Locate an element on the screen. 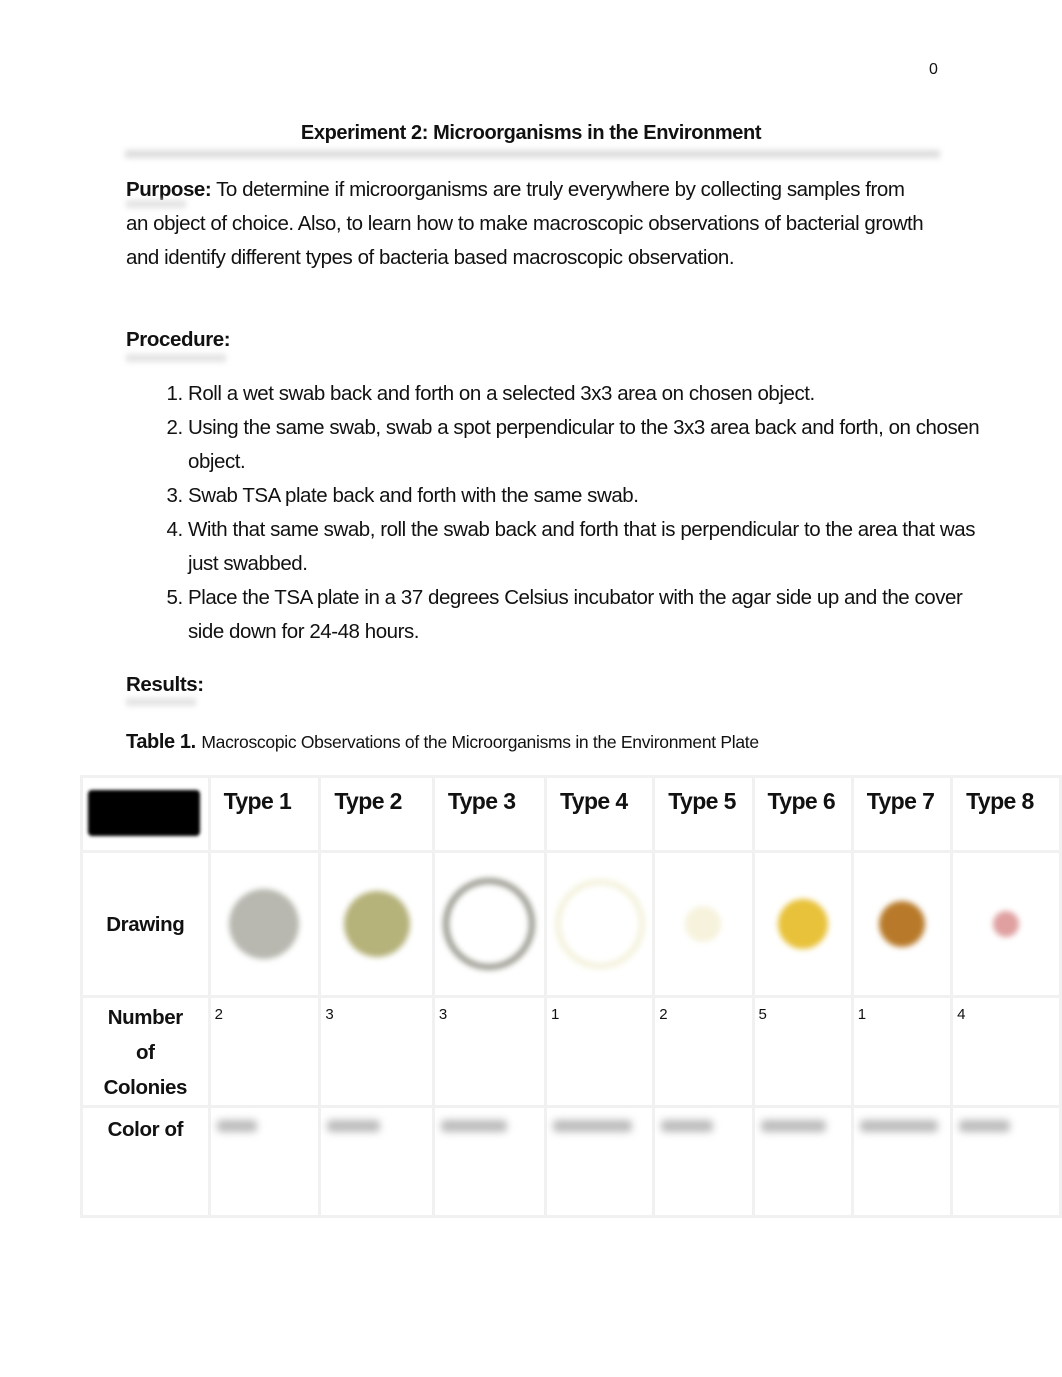  row-label-color: Color of is located at coordinates (145, 1161).